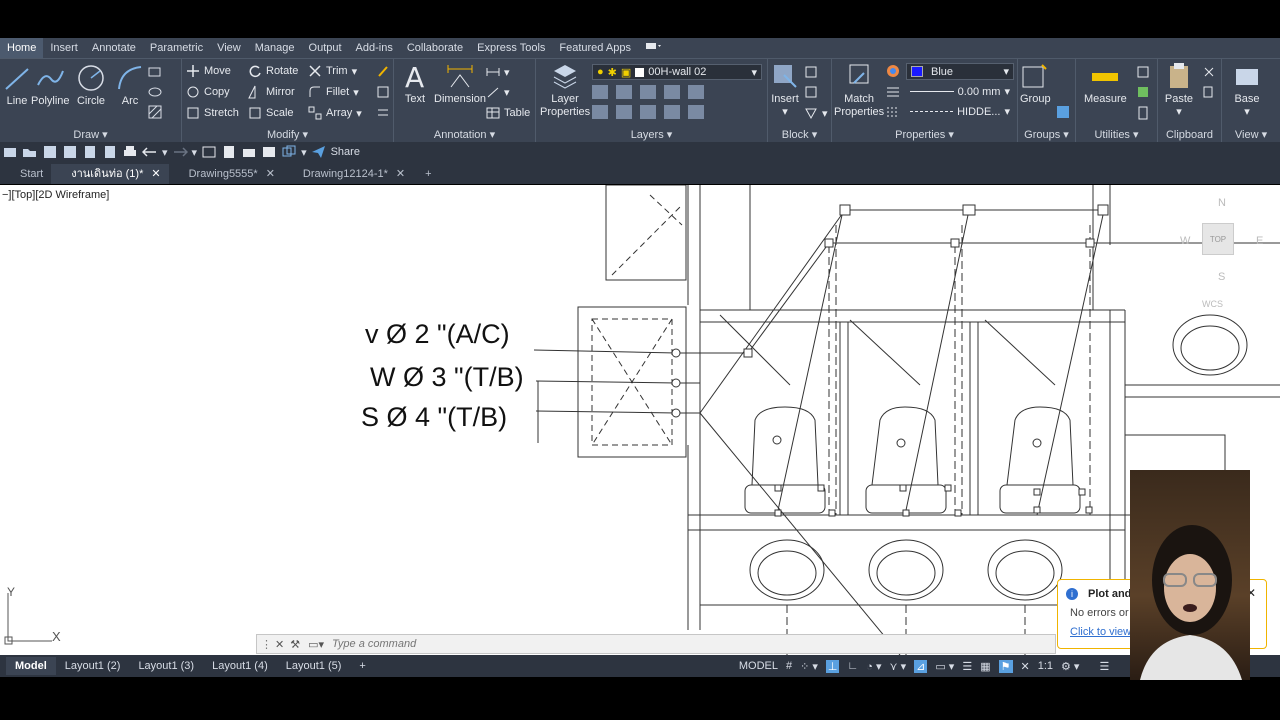  What do you see at coordinates (1221, 277) in the screenshot?
I see `viewcube-south: S` at bounding box center [1221, 277].